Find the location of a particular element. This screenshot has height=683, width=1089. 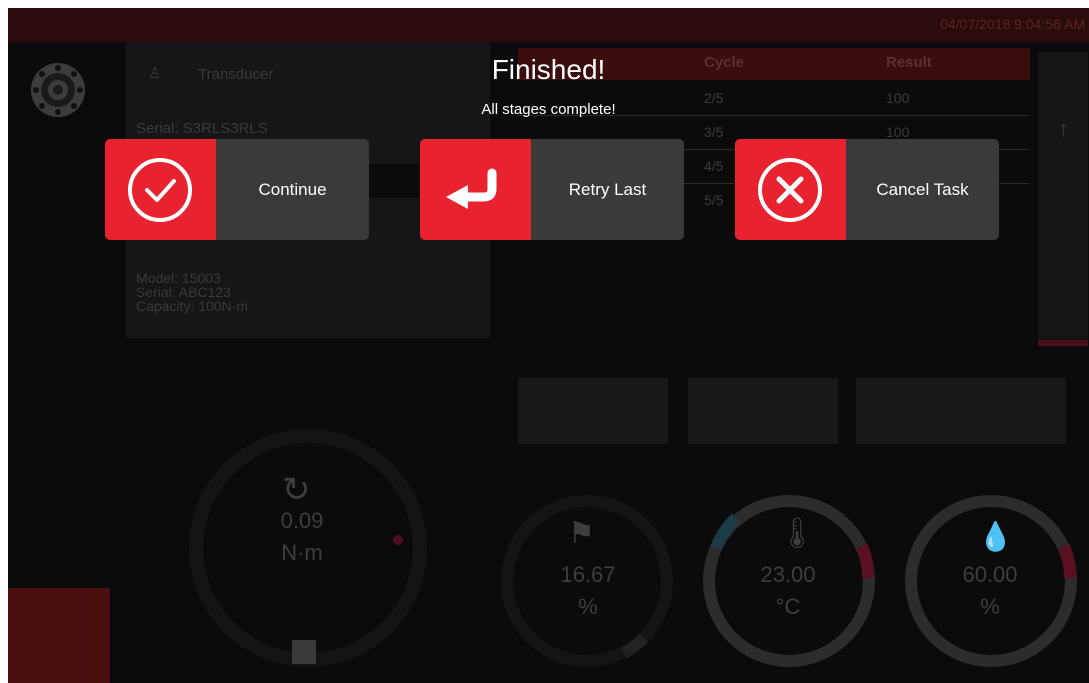

temperature-unit: °C is located at coordinates (788, 606).